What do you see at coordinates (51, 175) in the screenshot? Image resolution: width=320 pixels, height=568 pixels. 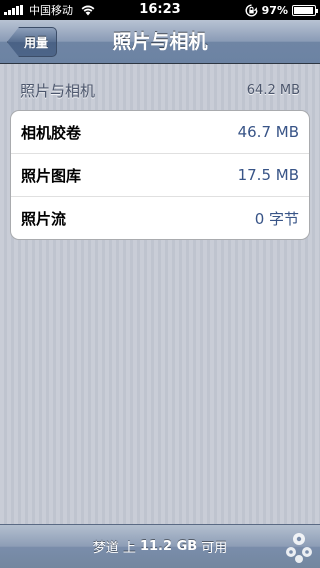 I see `list-item-label: 照片图库` at bounding box center [51, 175].